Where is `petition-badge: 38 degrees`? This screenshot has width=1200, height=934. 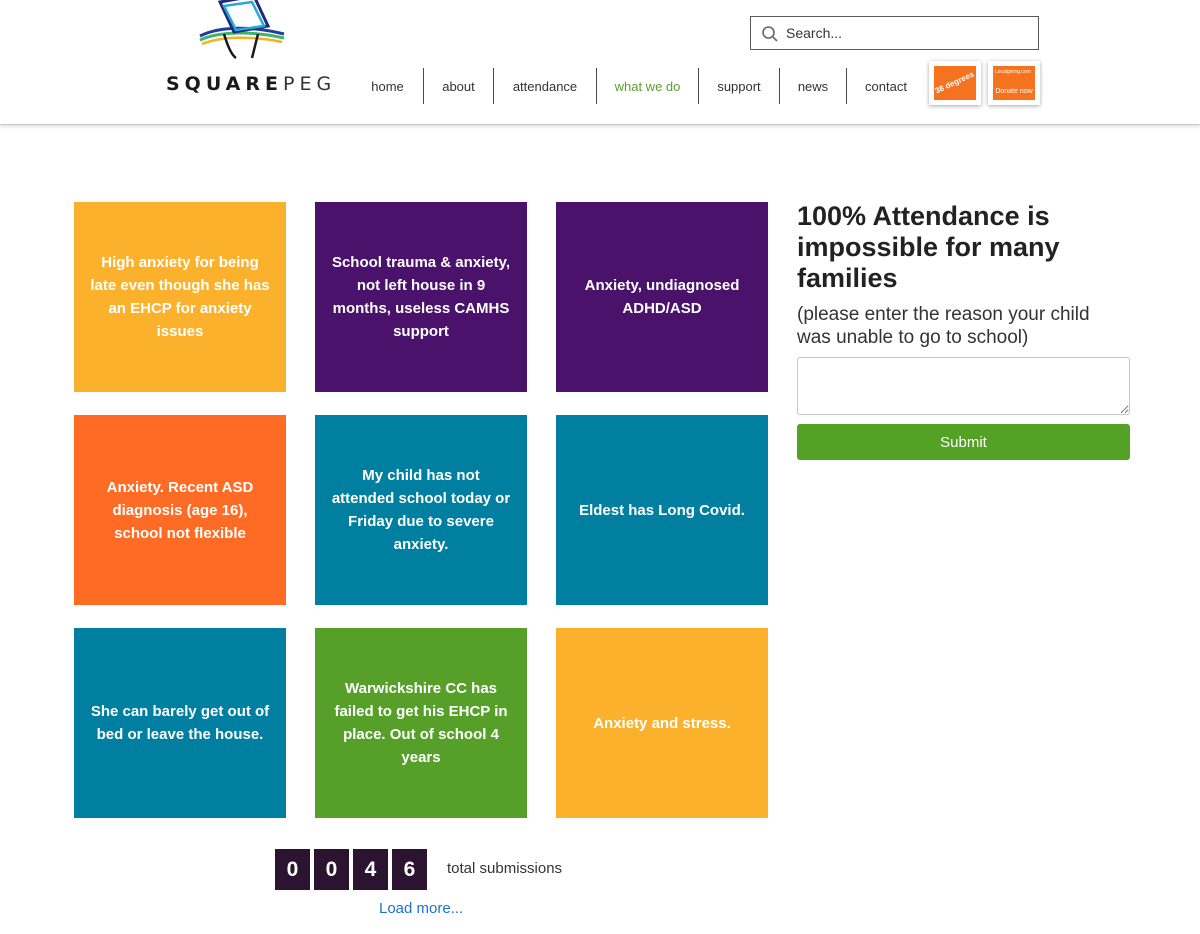
petition-badge: 38 degrees is located at coordinates (955, 83).